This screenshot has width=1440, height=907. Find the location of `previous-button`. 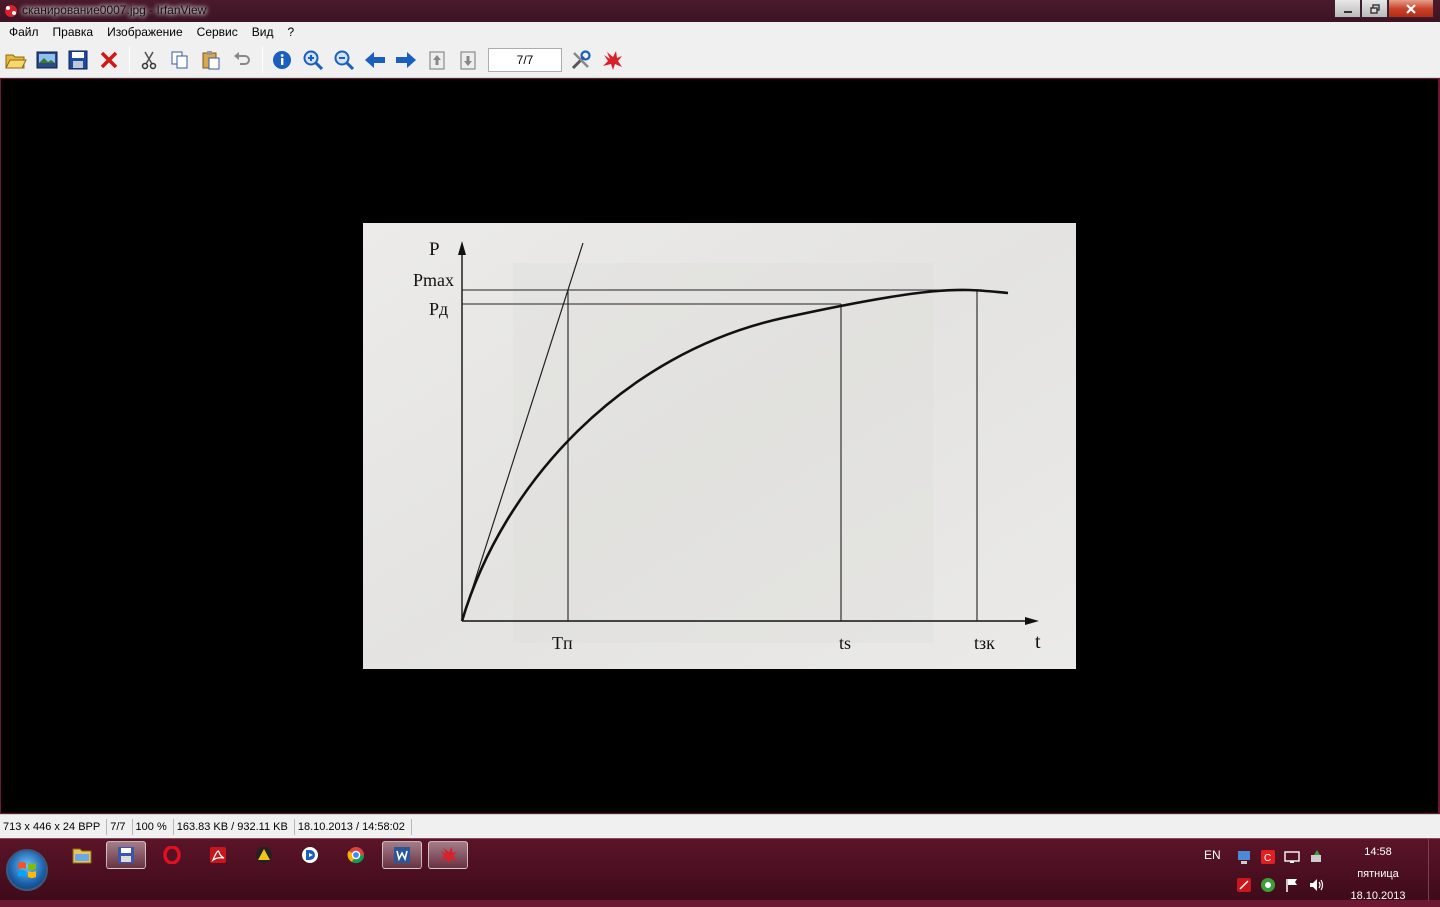

previous-button is located at coordinates (375, 60).